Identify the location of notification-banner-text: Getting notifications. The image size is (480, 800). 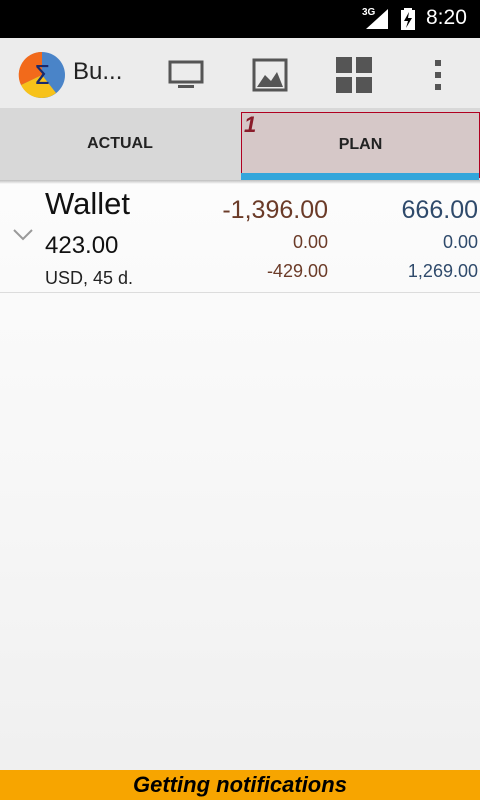
(240, 784).